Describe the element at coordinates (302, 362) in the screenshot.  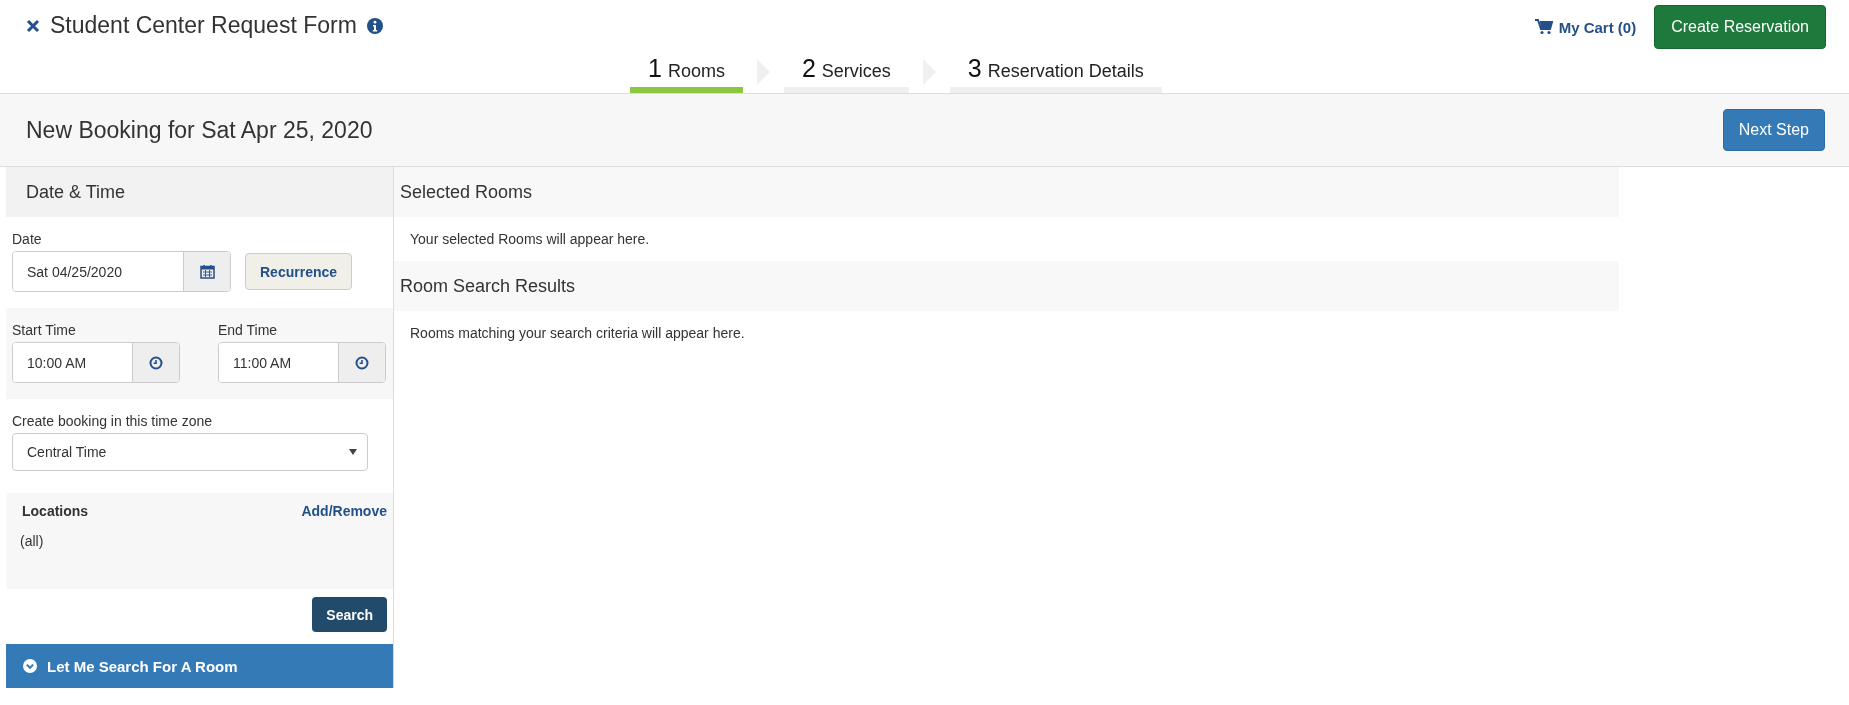
I see `time-field: 11:00 AM` at that location.